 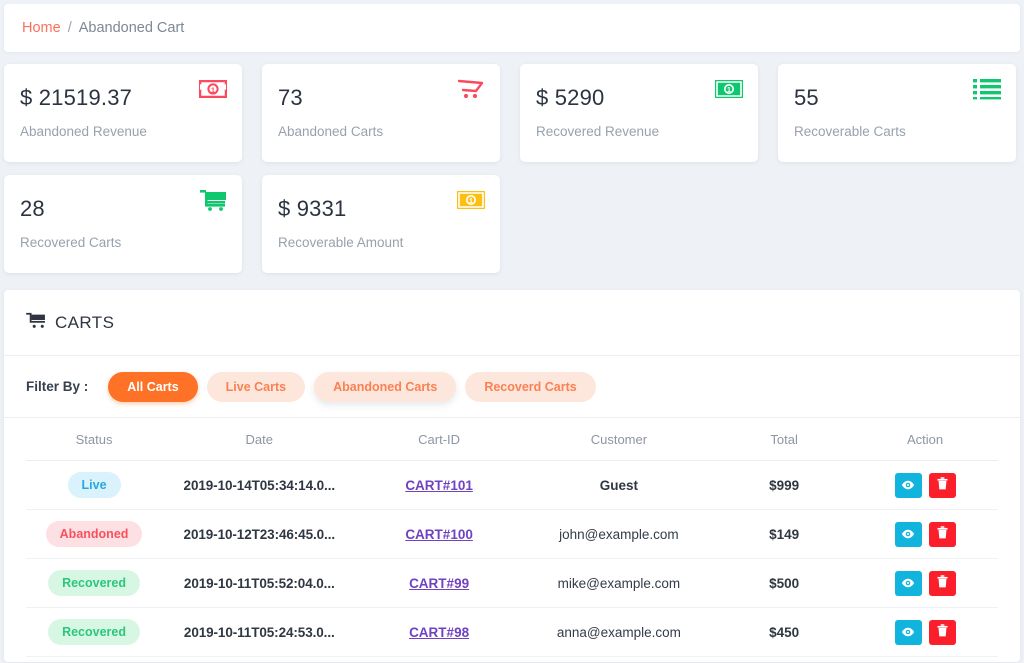 I want to click on filter-button-recovered-carts: Recoverd Carts, so click(x=530, y=386).